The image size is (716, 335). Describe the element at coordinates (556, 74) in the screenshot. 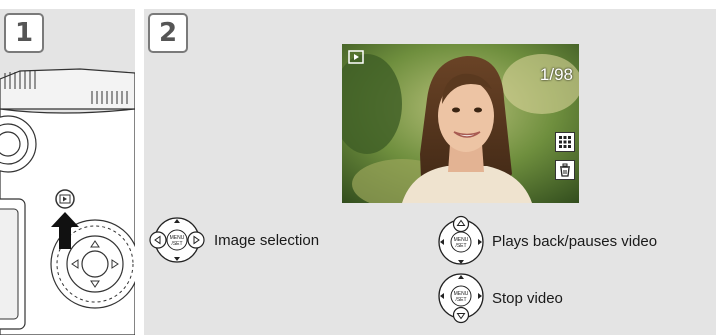

I see `frame-counter: 1/98` at that location.